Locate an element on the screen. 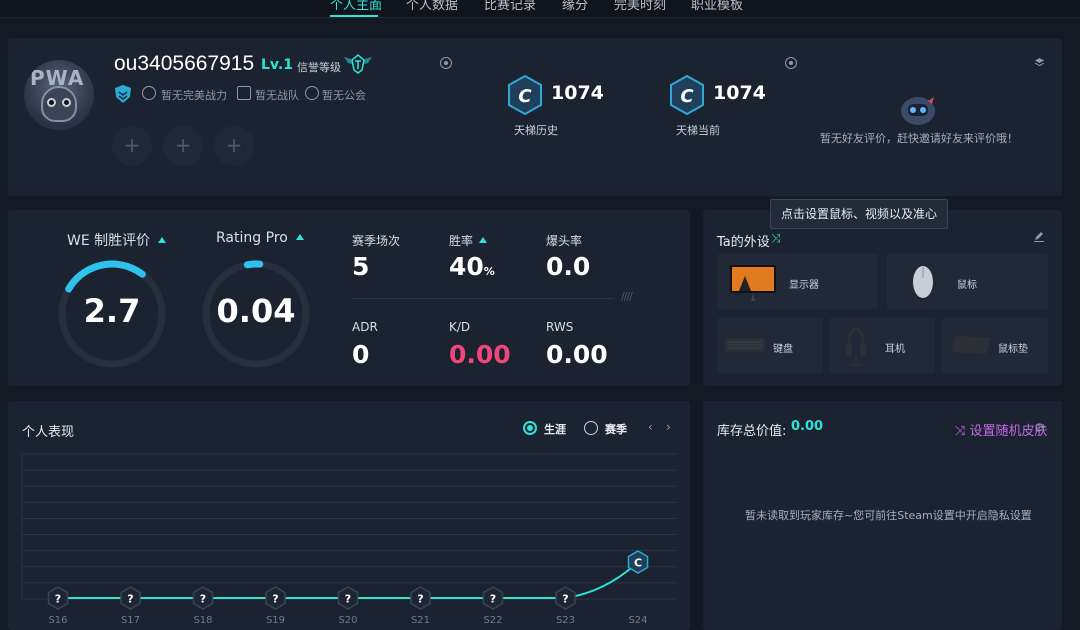 Image resolution: width=1080 pixels, height=630 pixels. gear-keyboard-card: 键盘 is located at coordinates (770, 345).